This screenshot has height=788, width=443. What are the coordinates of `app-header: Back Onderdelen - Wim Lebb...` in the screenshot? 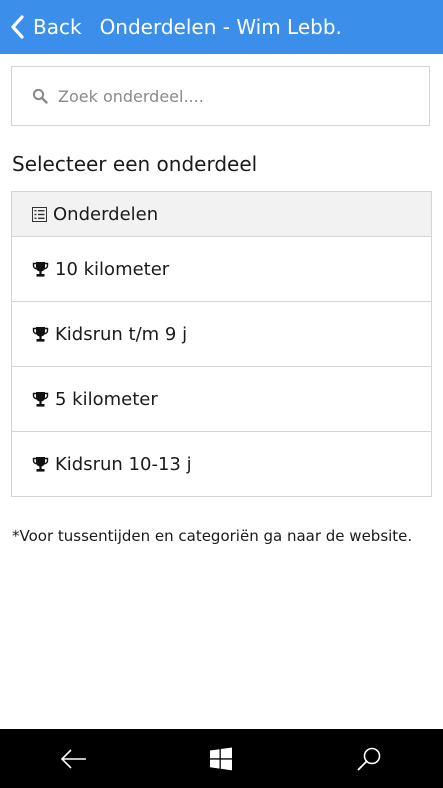 It's located at (221, 27).